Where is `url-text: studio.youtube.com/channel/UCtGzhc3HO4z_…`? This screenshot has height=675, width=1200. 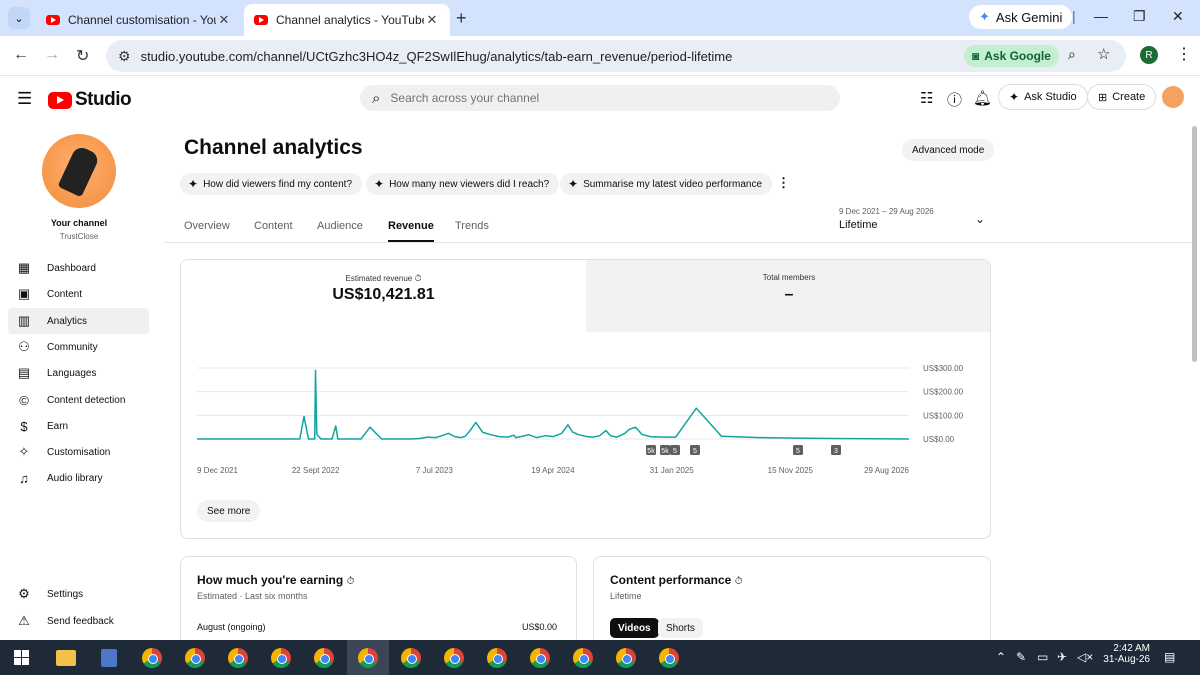
url-text: studio.youtube.com/channel/UCtGzhc3HO4z_… is located at coordinates (437, 56).